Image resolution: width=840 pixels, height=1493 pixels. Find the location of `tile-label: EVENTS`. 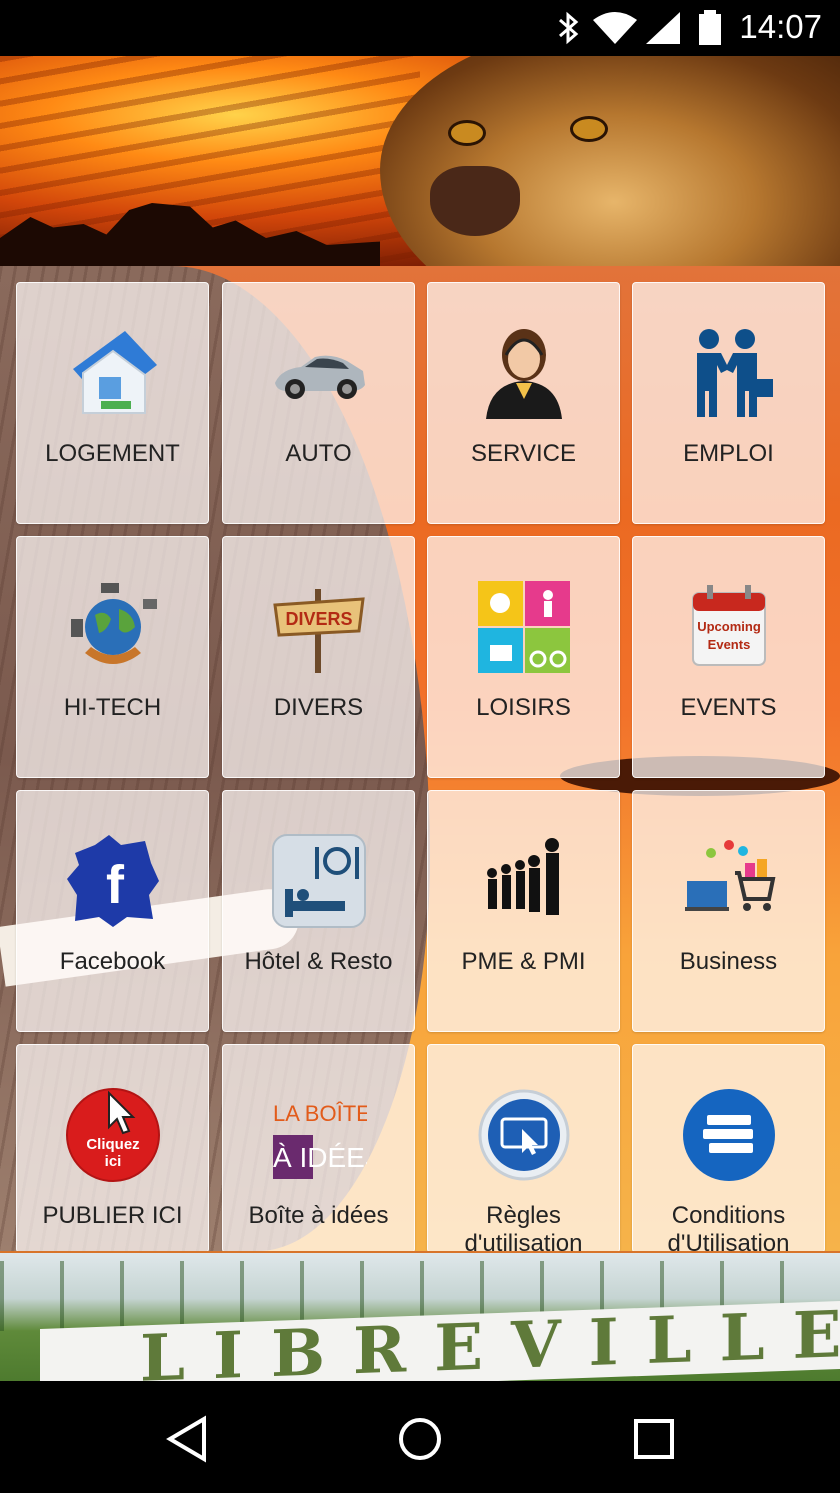

tile-label: EVENTS is located at coordinates (728, 707).